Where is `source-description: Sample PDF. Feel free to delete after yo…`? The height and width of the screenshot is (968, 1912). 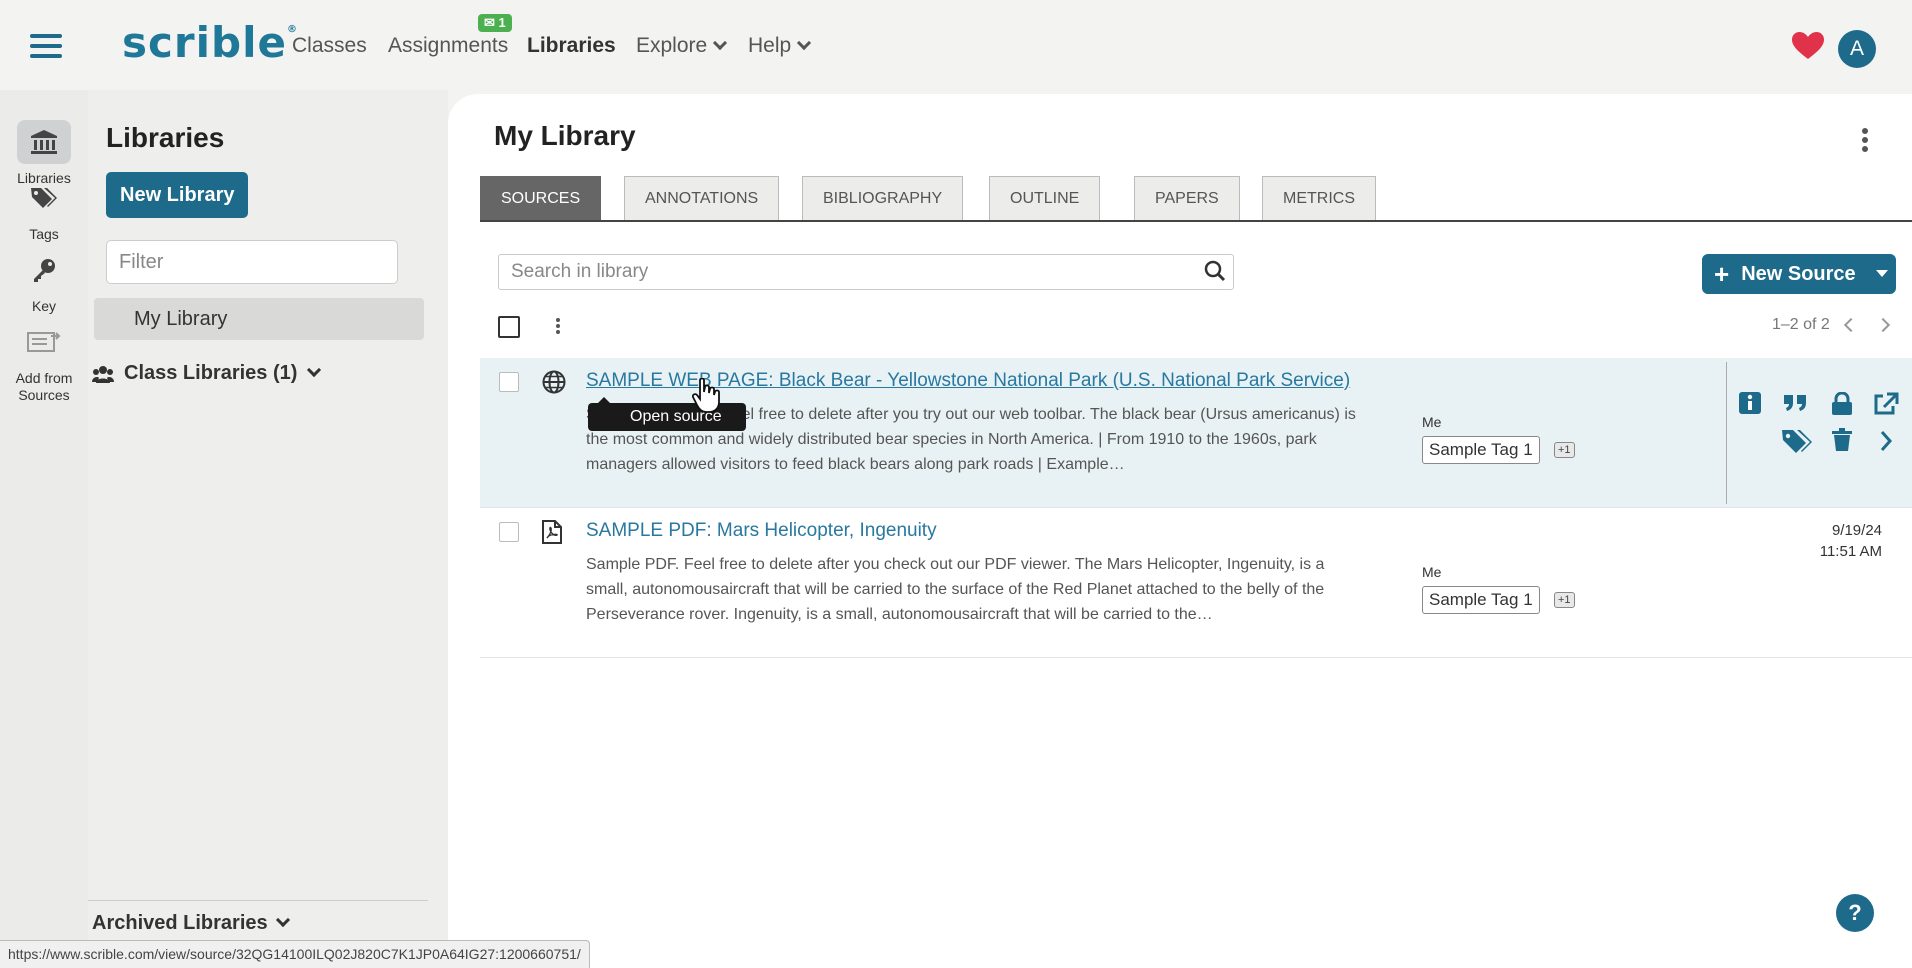
source-description: Sample PDF. Feel free to delete after yo… is located at coordinates (955, 589).